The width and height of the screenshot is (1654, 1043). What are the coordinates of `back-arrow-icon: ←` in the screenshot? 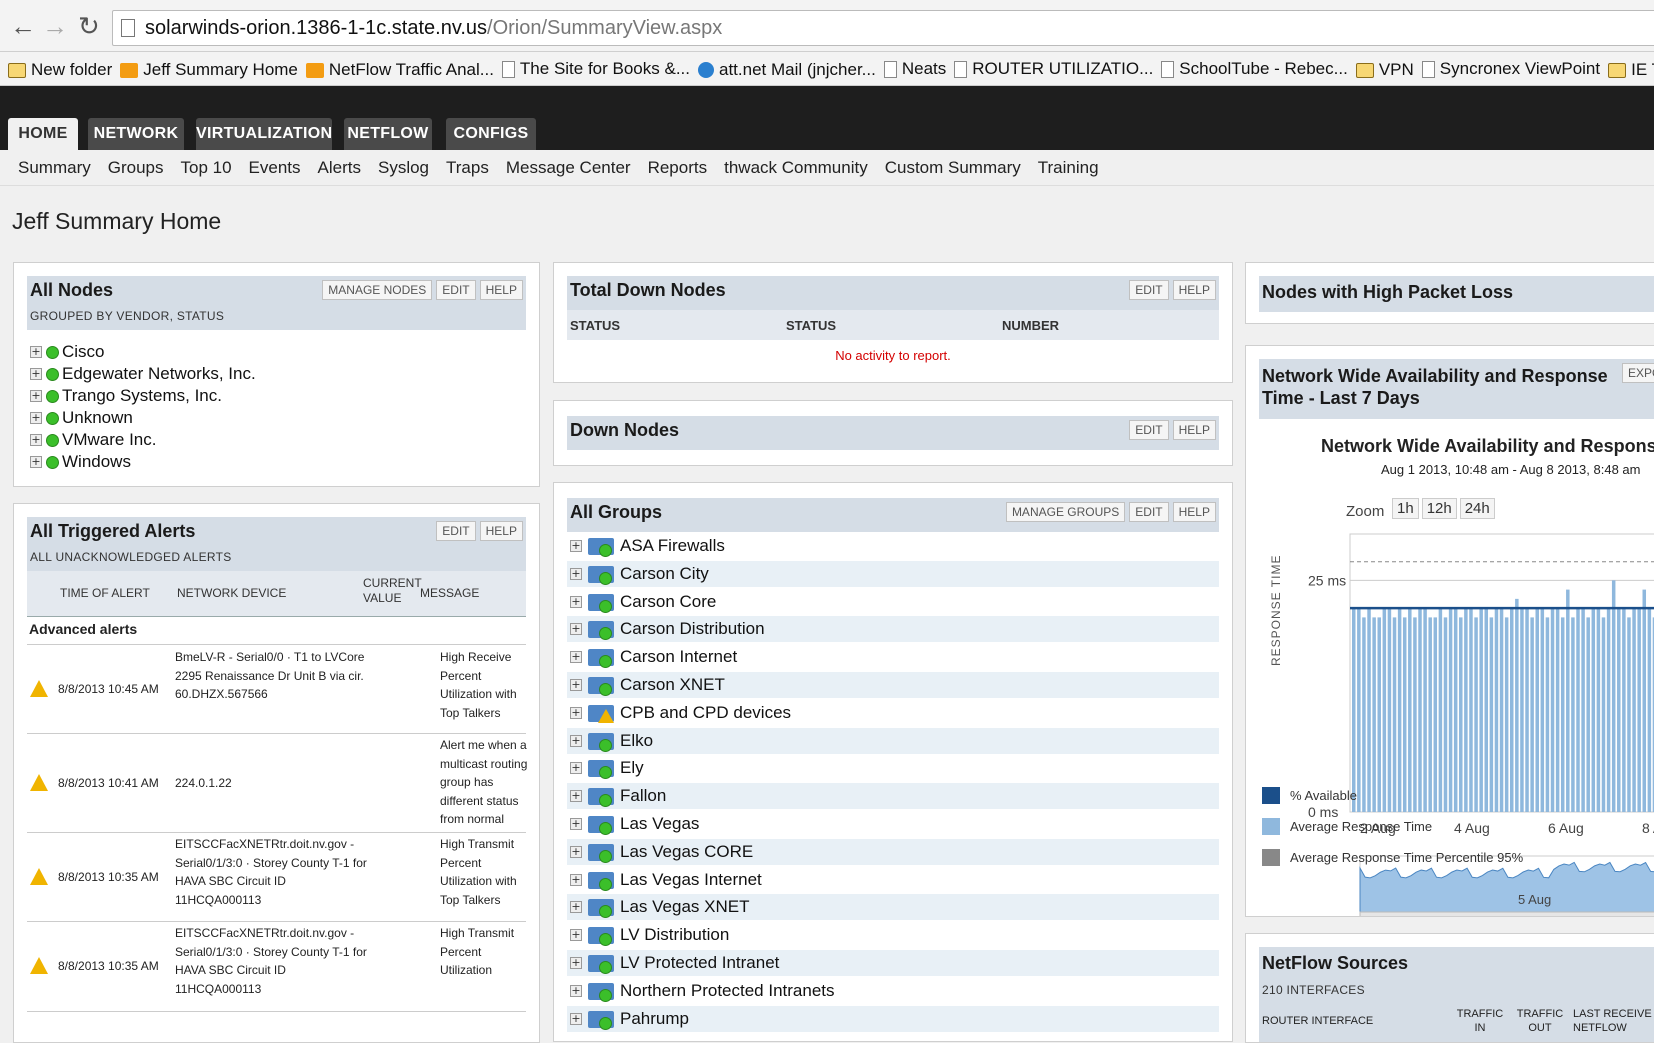 It's located at (23, 26).